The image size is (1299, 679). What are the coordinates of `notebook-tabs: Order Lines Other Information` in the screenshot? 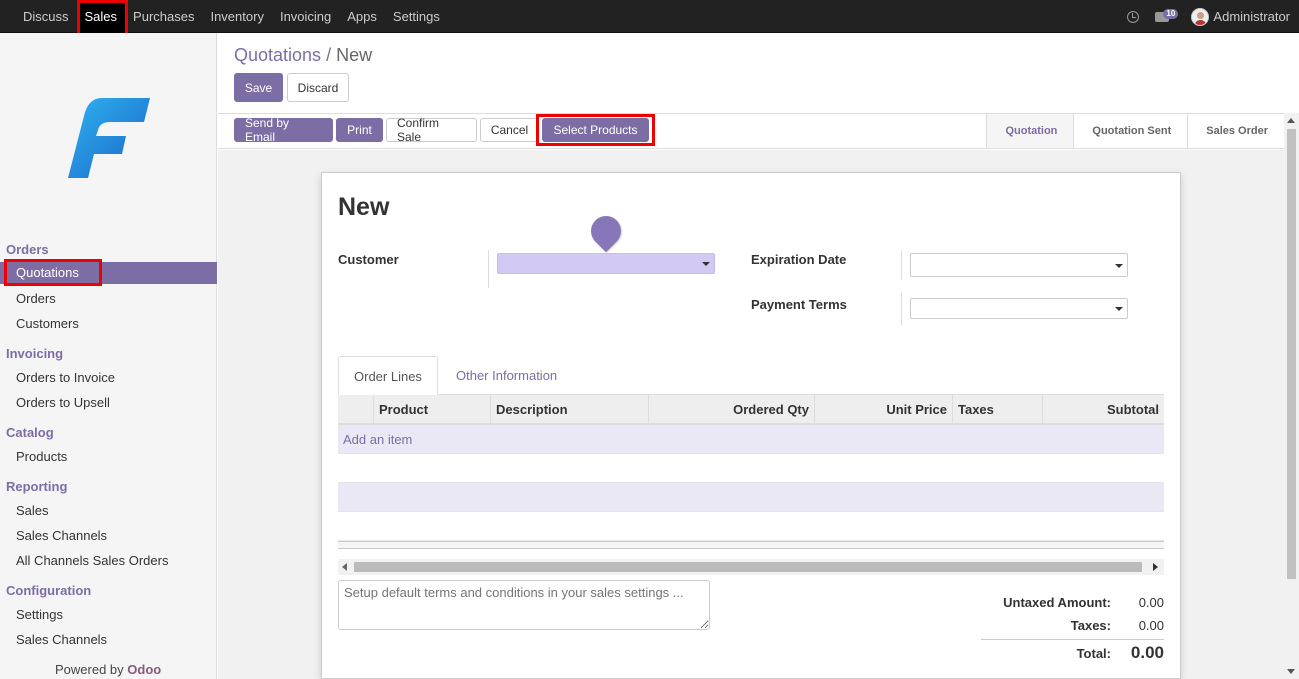 It's located at (751, 375).